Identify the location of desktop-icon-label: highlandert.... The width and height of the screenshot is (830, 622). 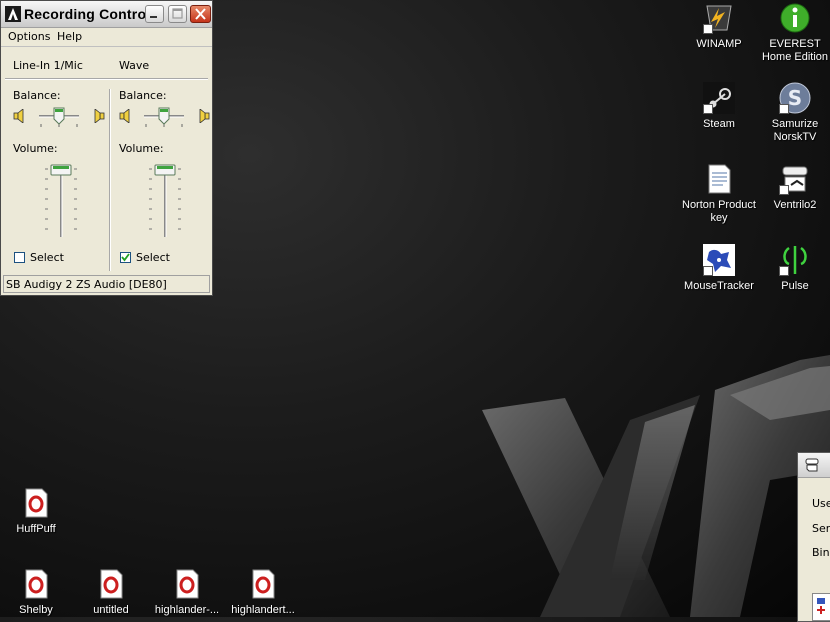
(263, 610).